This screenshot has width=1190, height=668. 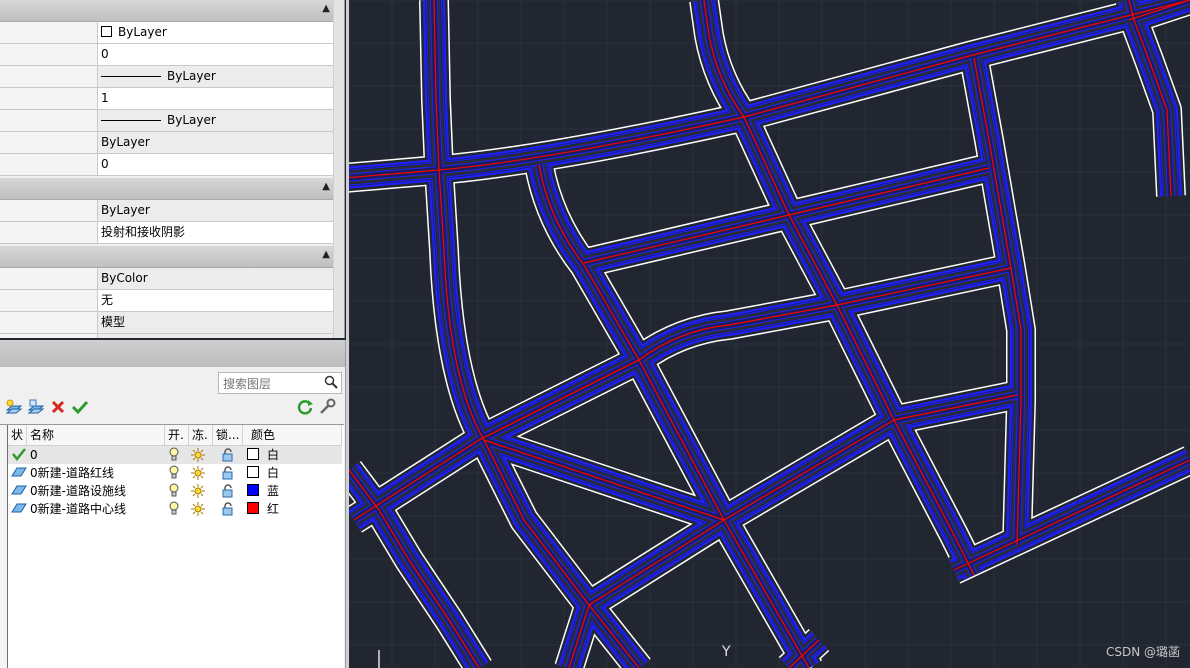 What do you see at coordinates (47, 408) in the screenshot?
I see `layer-toolbar` at bounding box center [47, 408].